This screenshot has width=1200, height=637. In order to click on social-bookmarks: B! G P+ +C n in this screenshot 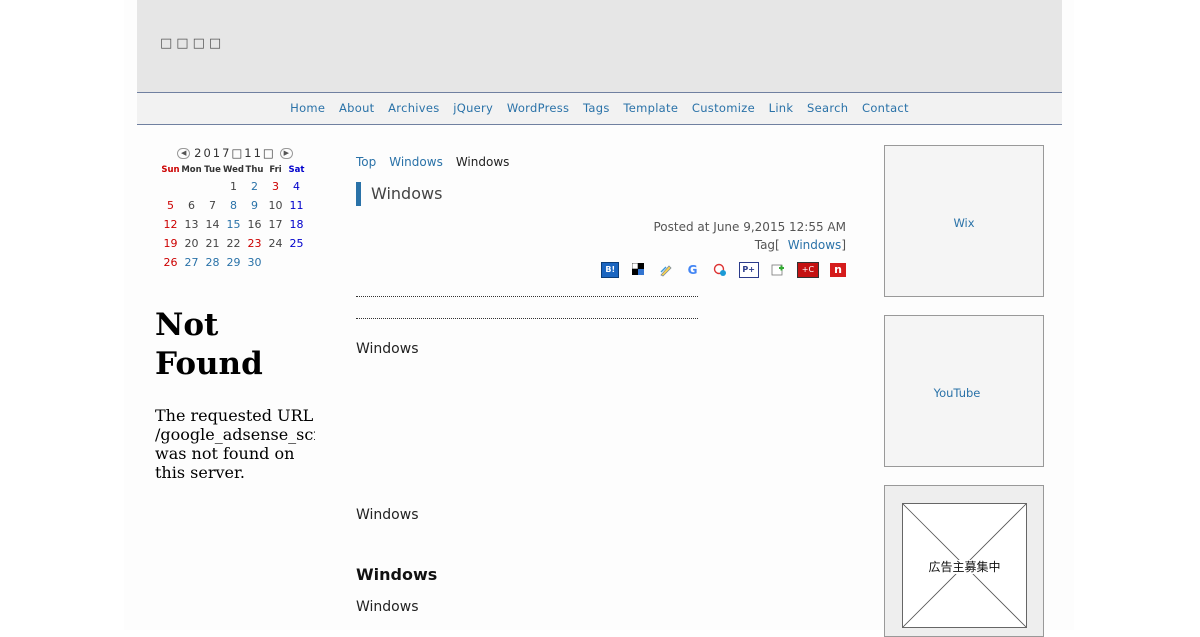, I will do `click(720, 268)`.